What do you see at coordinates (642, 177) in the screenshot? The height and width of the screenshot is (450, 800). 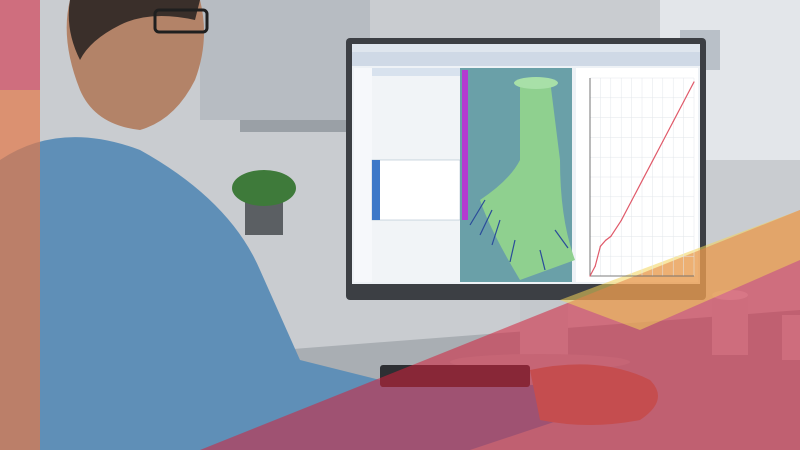 I see `stress-strain-chart` at bounding box center [642, 177].